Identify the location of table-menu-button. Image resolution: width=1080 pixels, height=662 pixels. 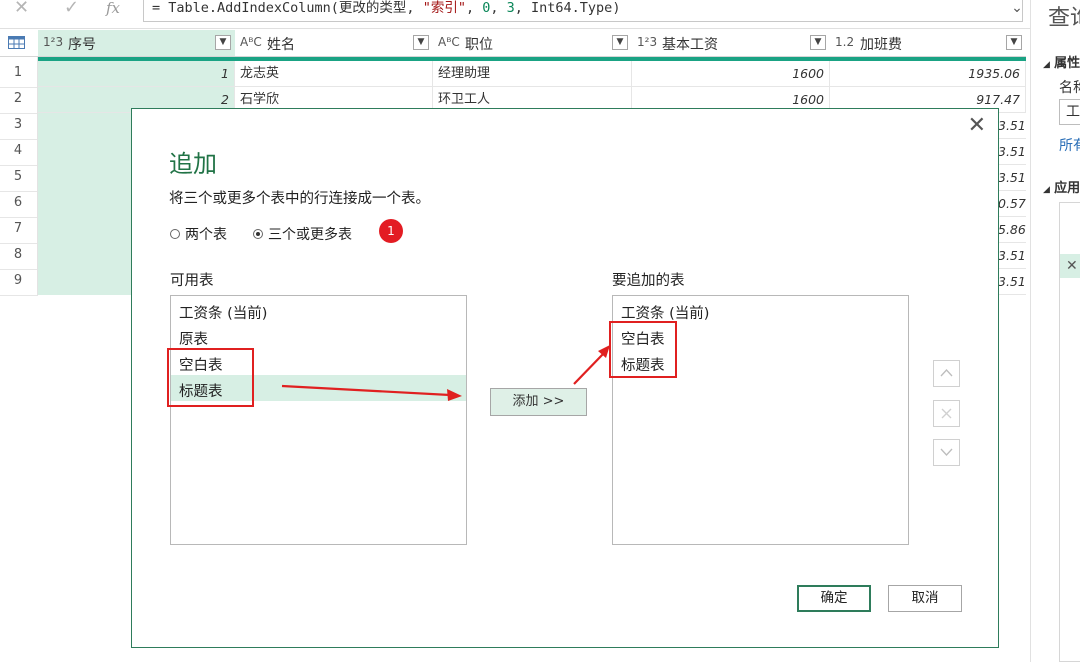
(19, 43).